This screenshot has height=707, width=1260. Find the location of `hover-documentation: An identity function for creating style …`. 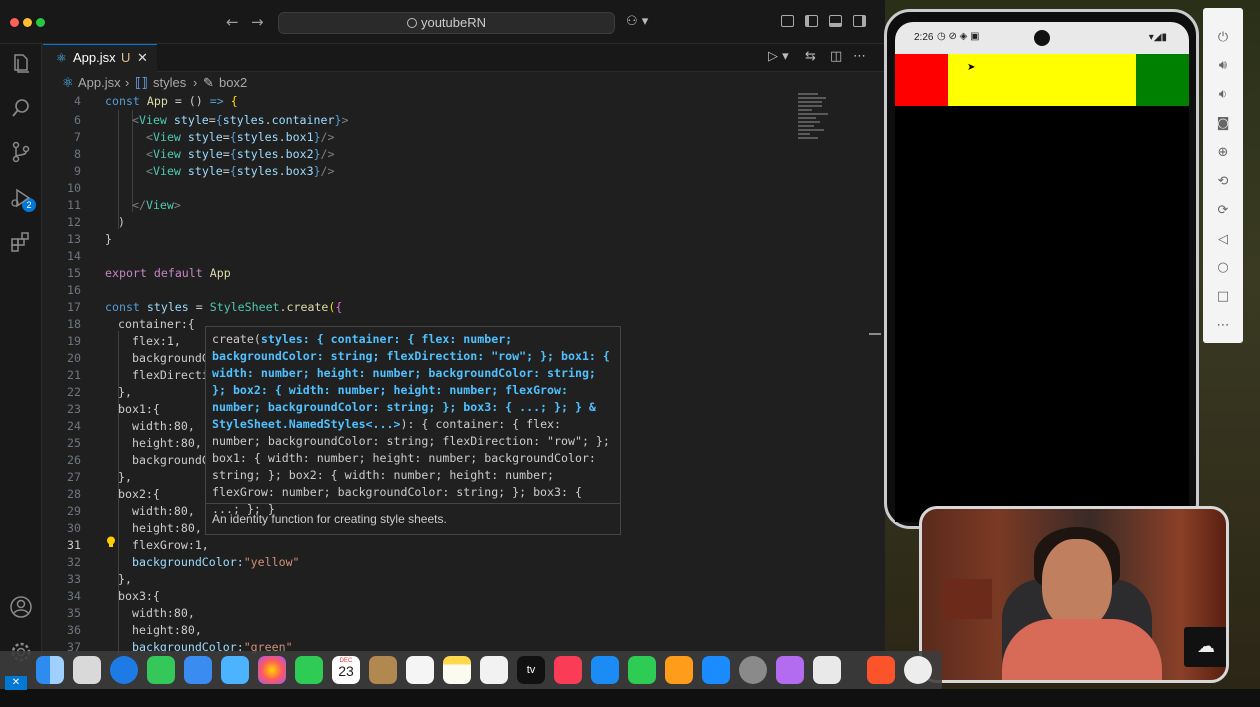

hover-documentation: An identity function for creating style … is located at coordinates (329, 519).